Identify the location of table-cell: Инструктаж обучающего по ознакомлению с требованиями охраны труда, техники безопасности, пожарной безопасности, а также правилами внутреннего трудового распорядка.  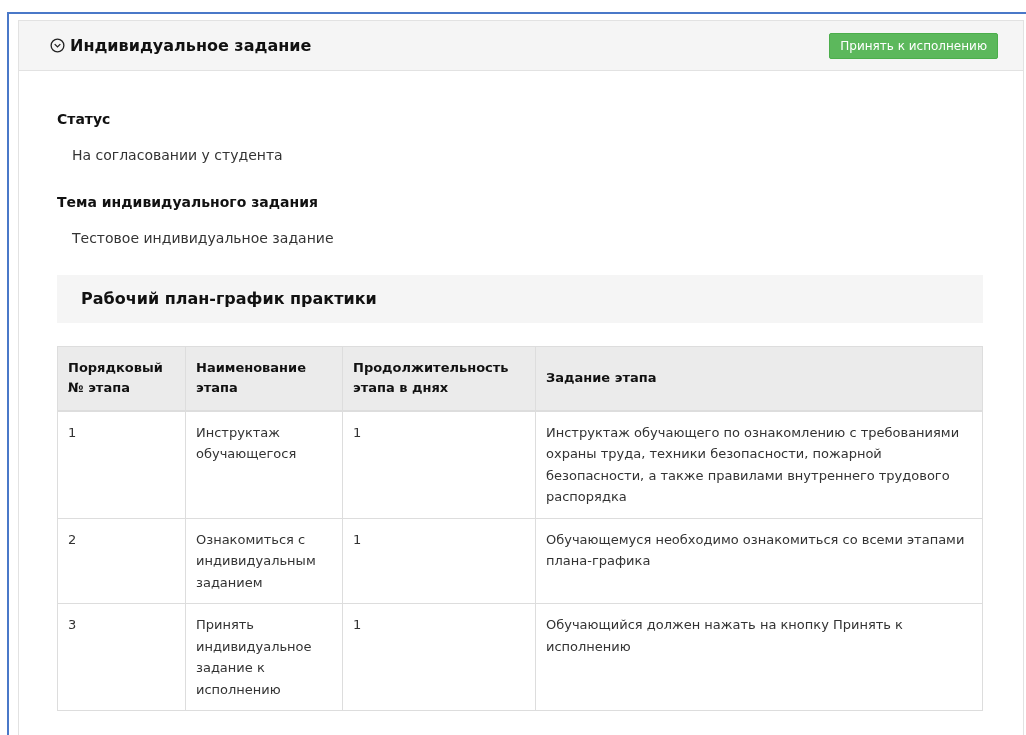
(759, 464).